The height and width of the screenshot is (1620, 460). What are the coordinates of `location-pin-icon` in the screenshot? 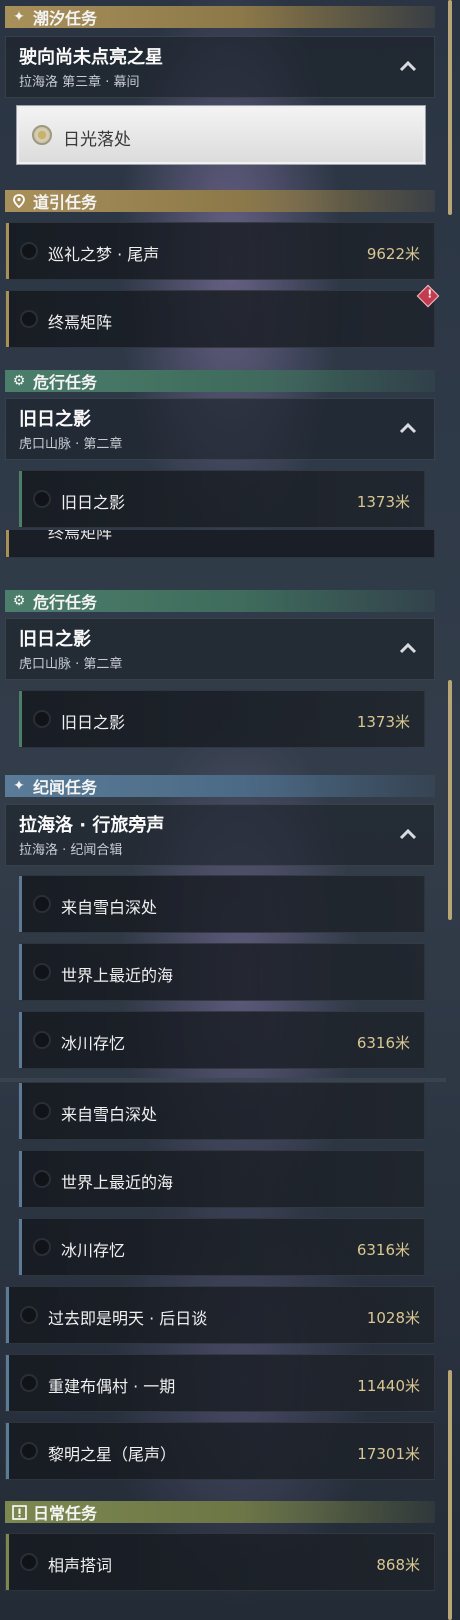 It's located at (19, 201).